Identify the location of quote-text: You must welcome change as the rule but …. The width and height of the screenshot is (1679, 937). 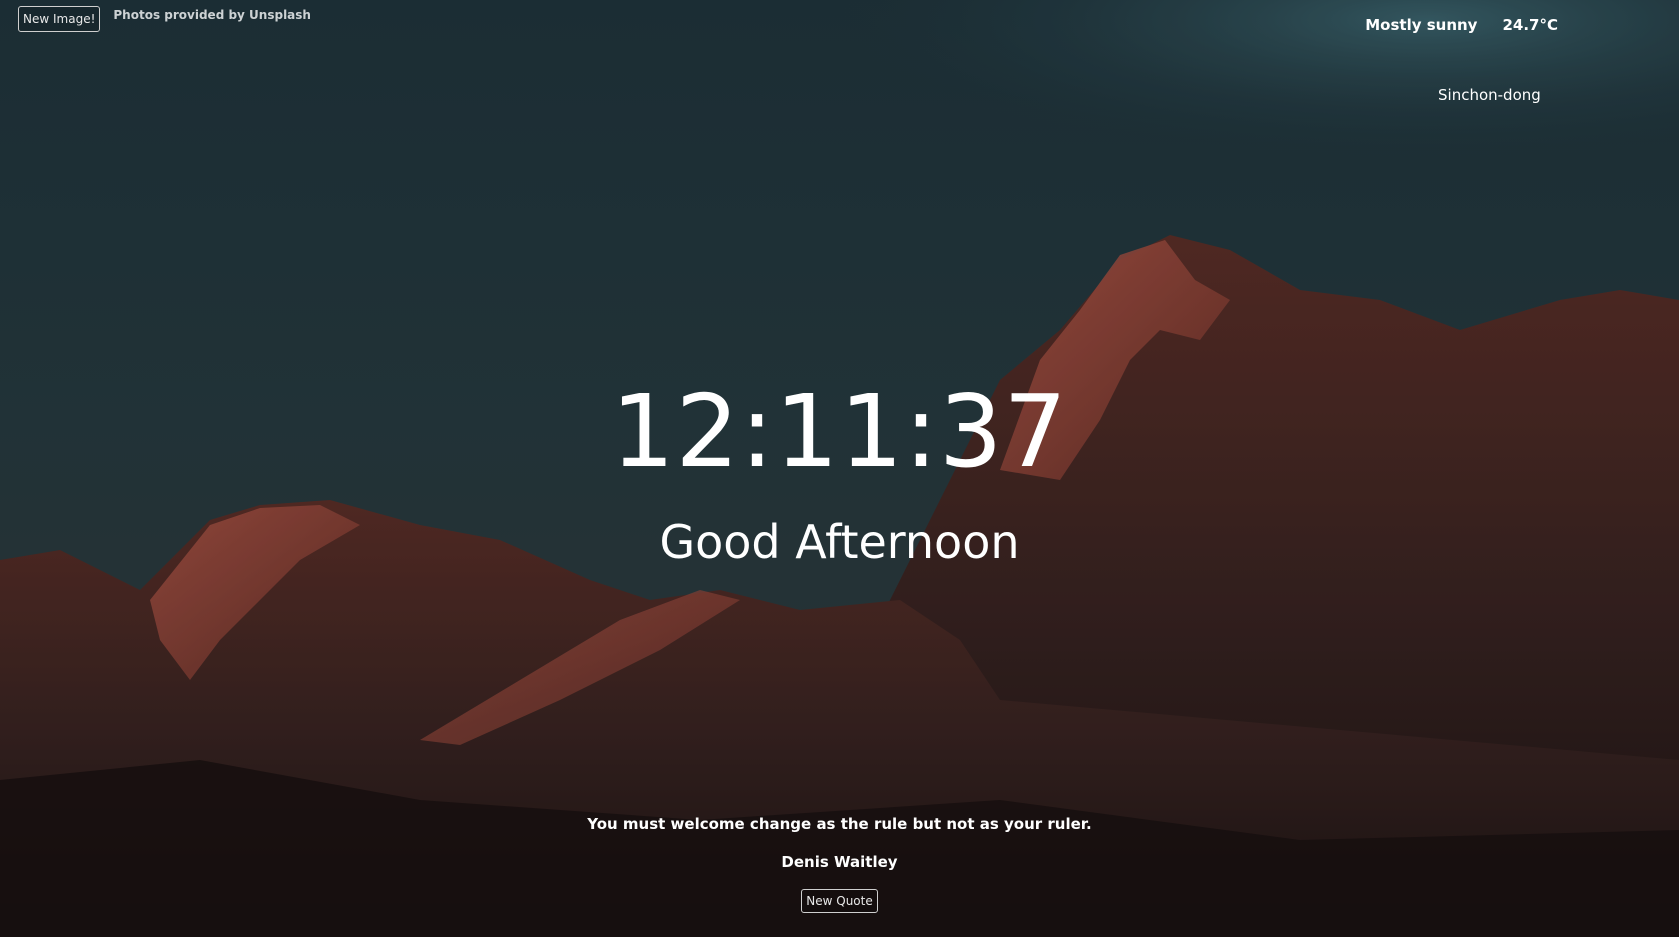
(839, 824).